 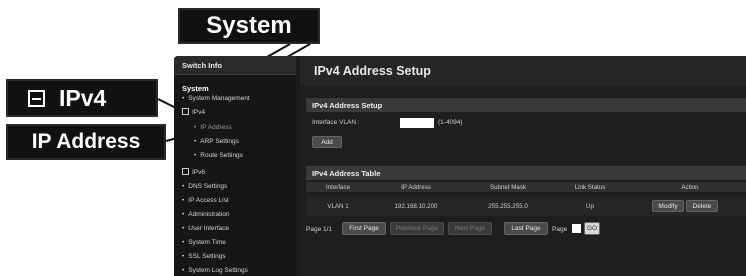 What do you see at coordinates (364, 228) in the screenshot?
I see `first-page-button: First Page` at bounding box center [364, 228].